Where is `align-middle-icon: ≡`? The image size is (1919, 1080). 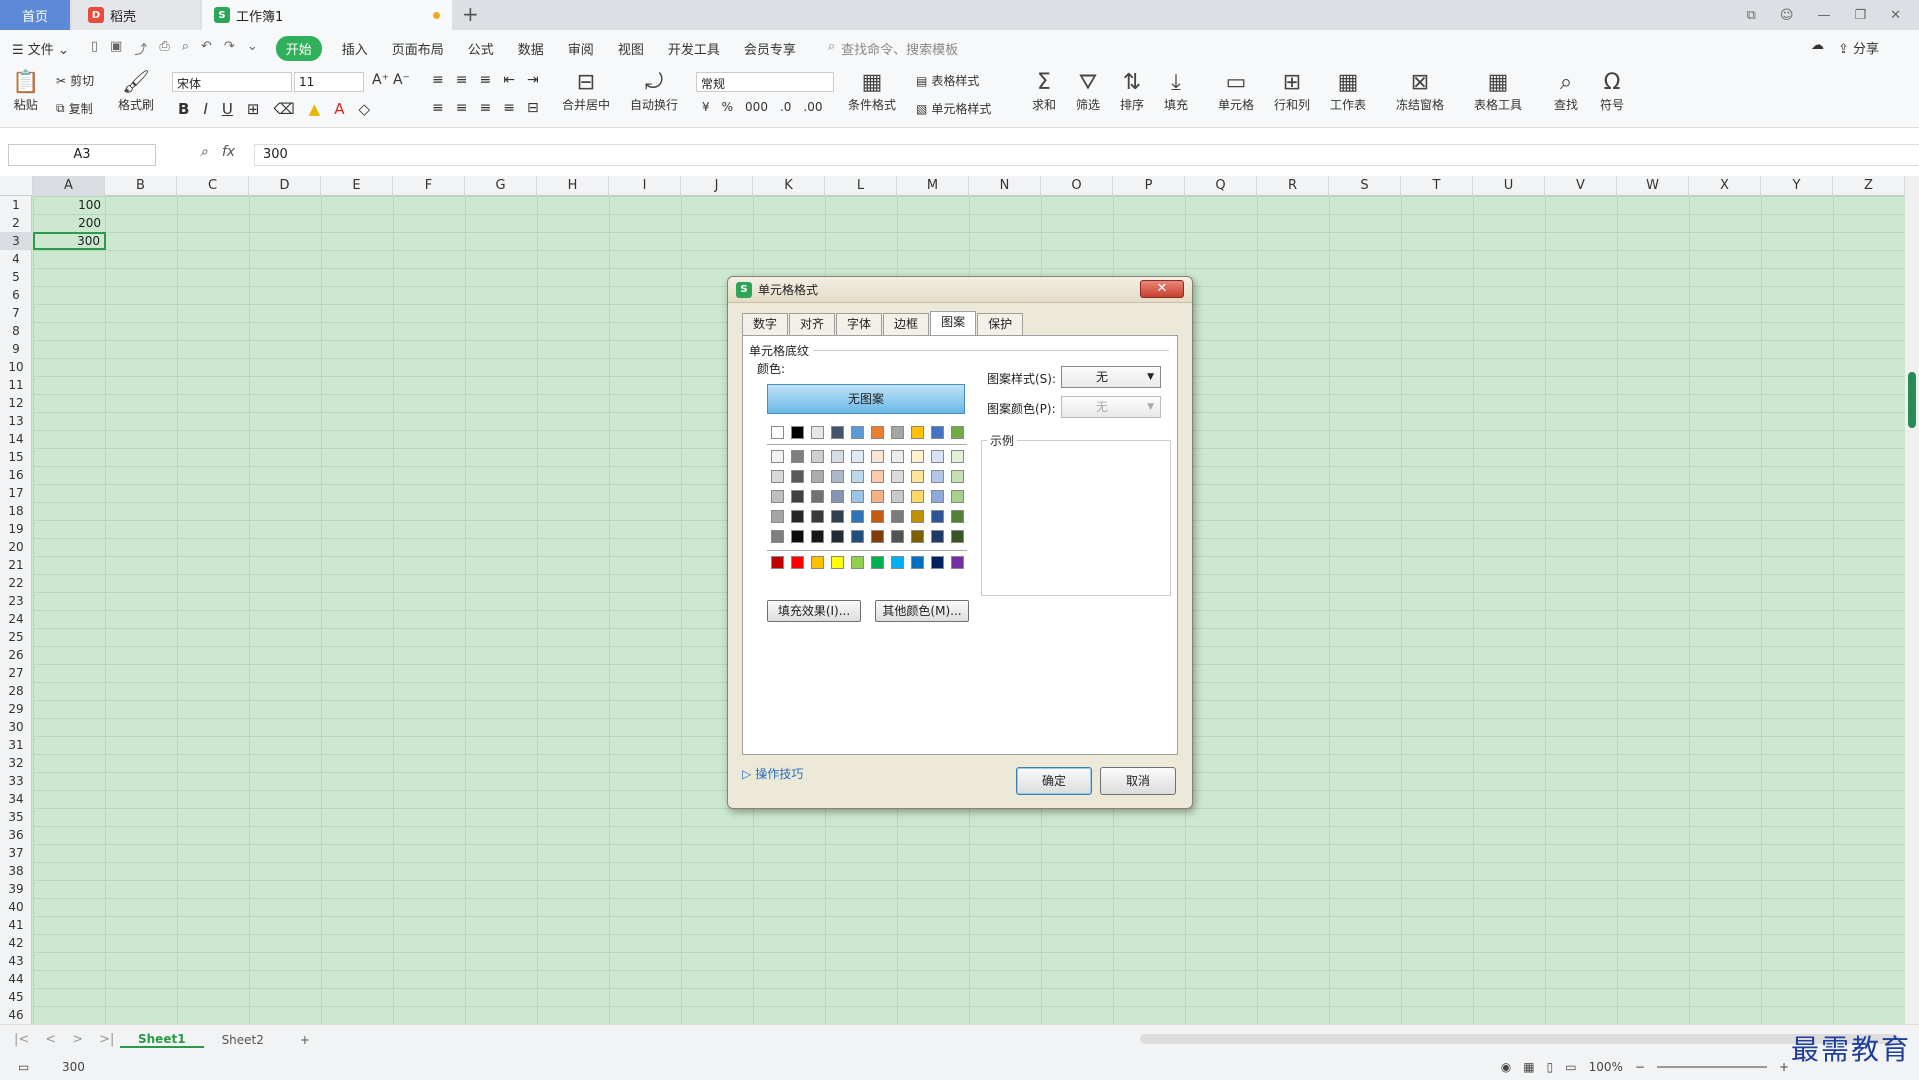 align-middle-icon: ≡ is located at coordinates (462, 80).